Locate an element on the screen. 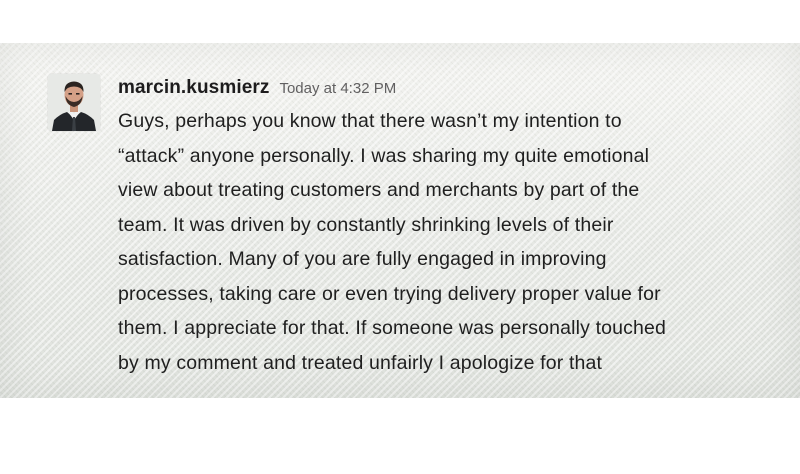 This screenshot has width=800, height=474. avatar-photo-icon is located at coordinates (74, 102).